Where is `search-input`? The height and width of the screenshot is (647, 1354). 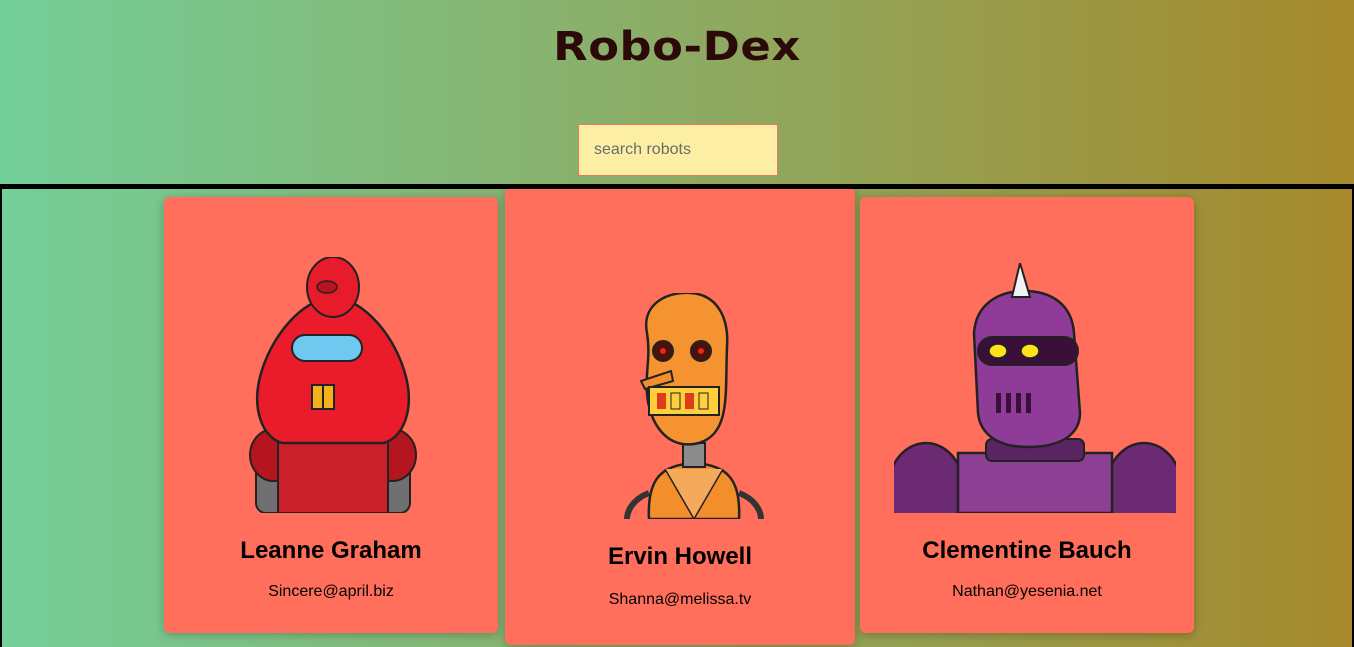 search-input is located at coordinates (678, 150).